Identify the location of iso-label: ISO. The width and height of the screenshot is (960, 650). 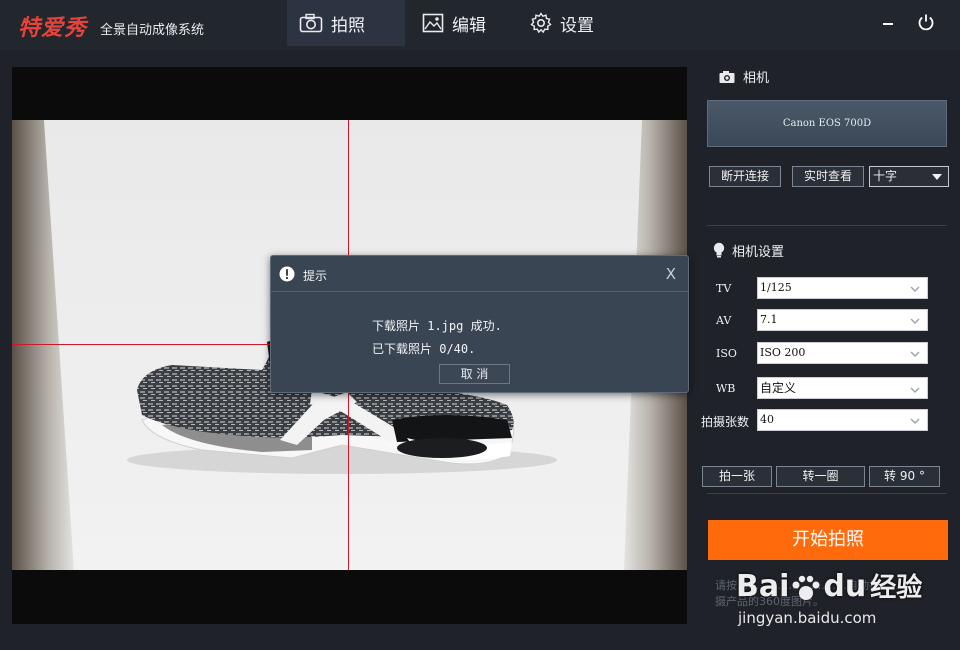
(726, 353).